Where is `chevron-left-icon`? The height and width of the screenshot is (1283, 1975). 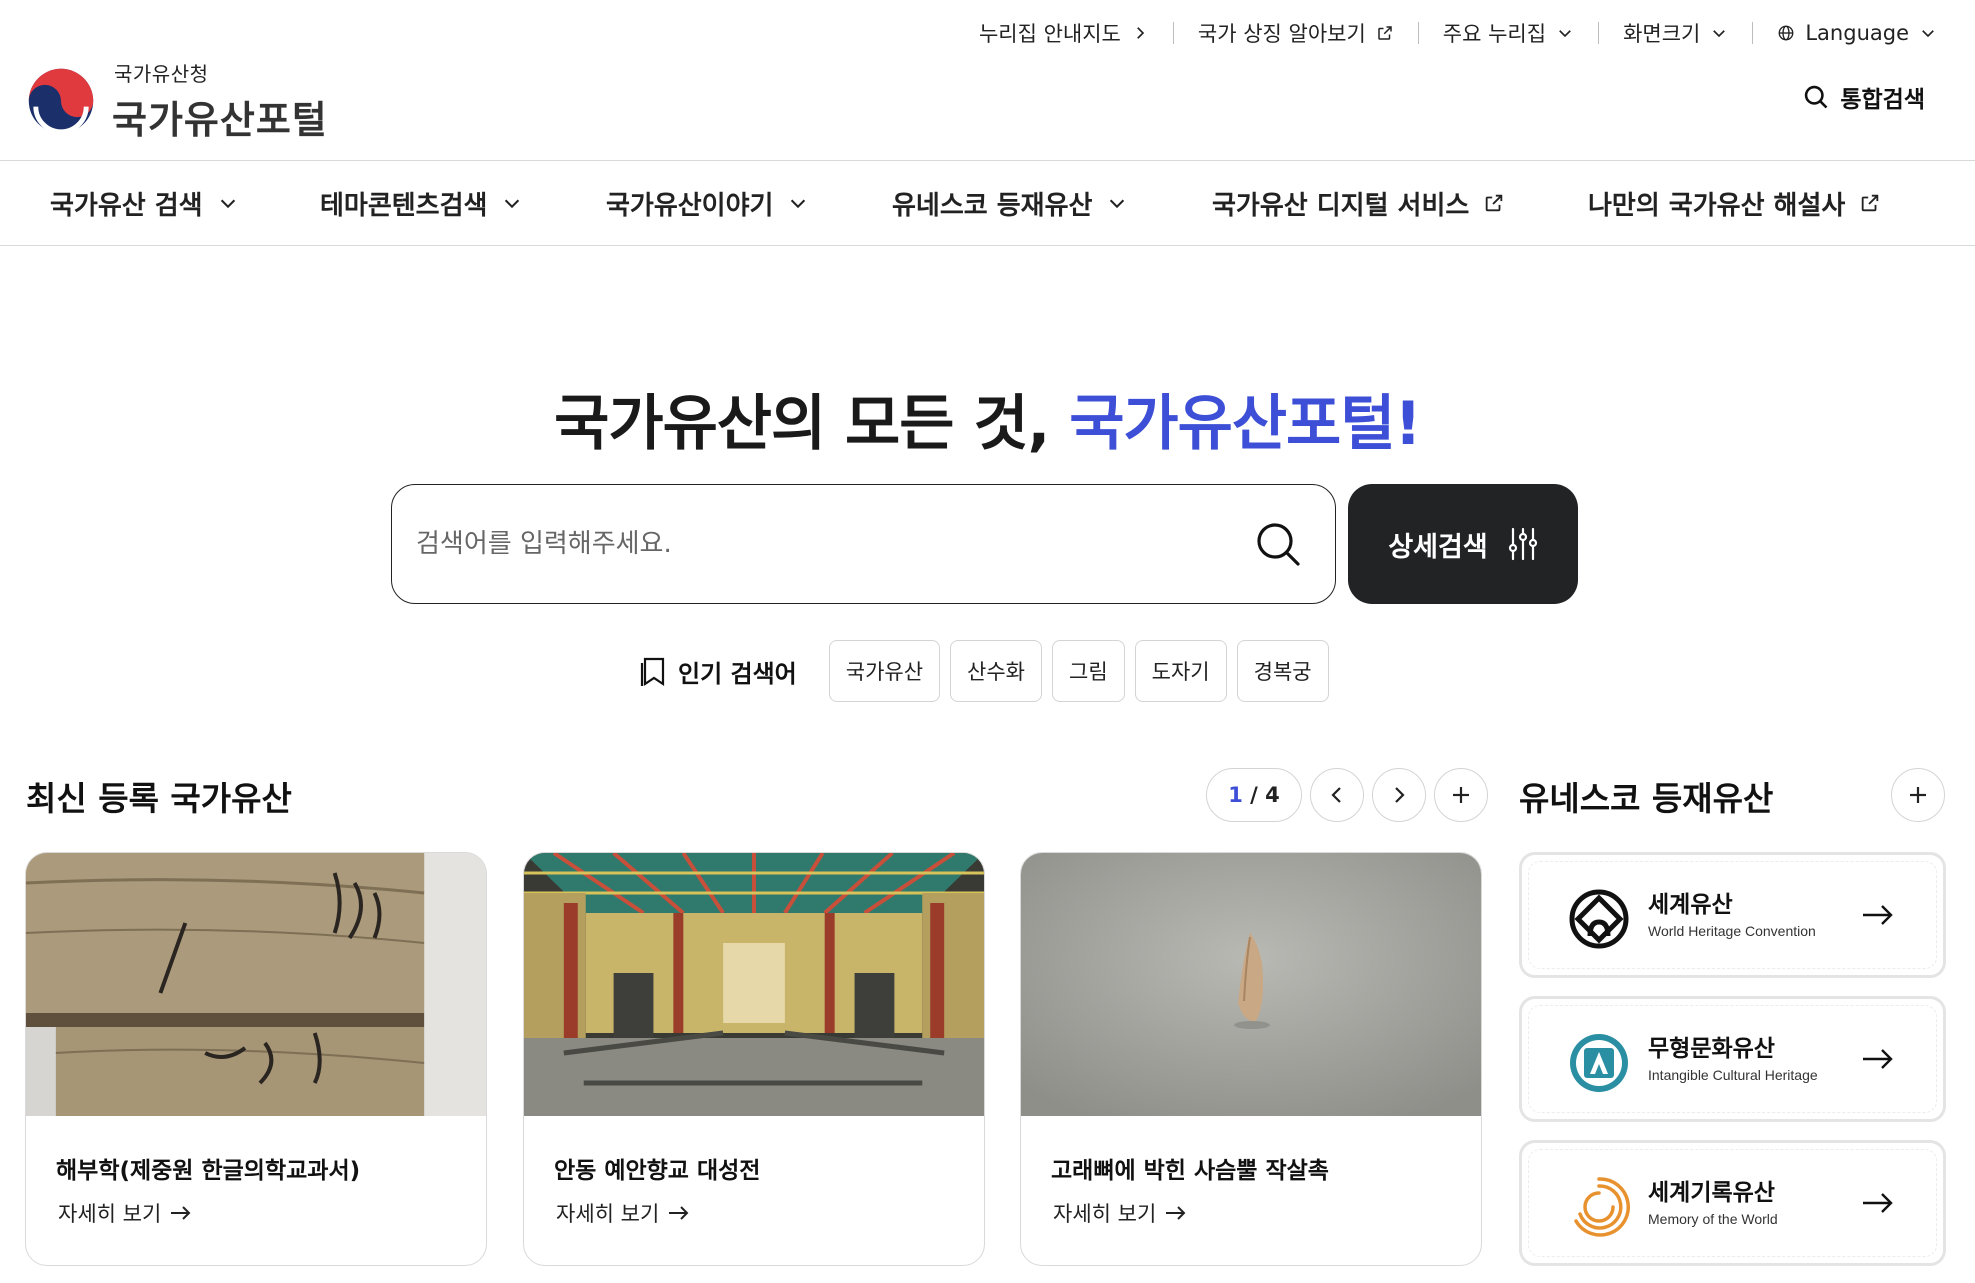
chevron-left-icon is located at coordinates (1336, 795).